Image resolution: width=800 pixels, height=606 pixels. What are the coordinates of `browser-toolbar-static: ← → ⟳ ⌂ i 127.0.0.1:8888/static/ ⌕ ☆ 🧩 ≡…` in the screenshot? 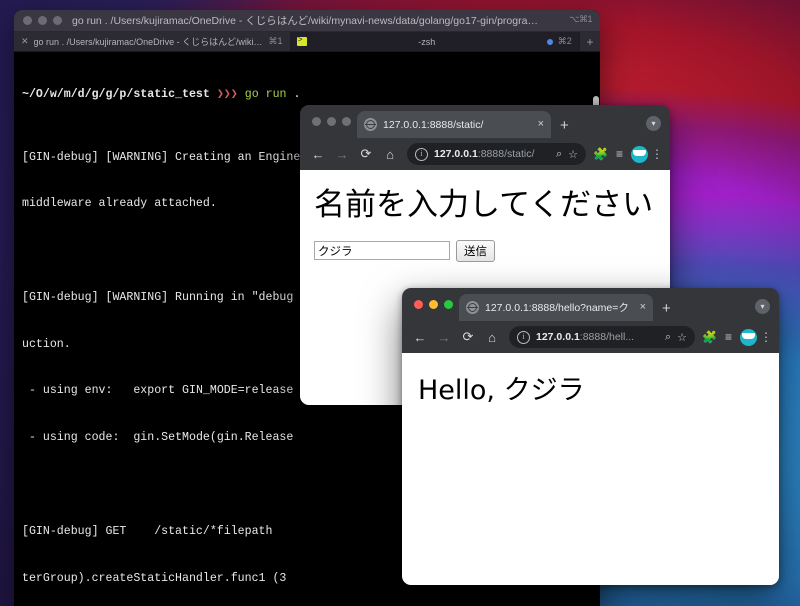 It's located at (485, 154).